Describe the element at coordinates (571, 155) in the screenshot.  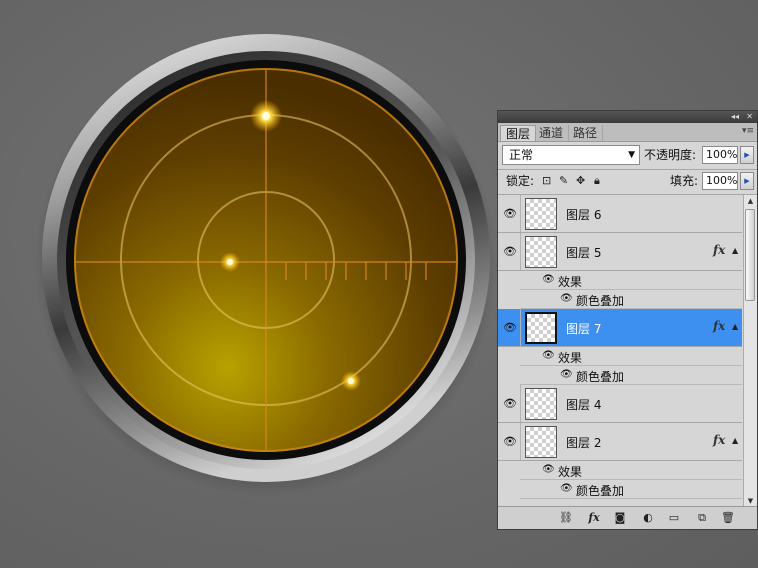
I see `blend-mode-select: 正常 ▼` at that location.